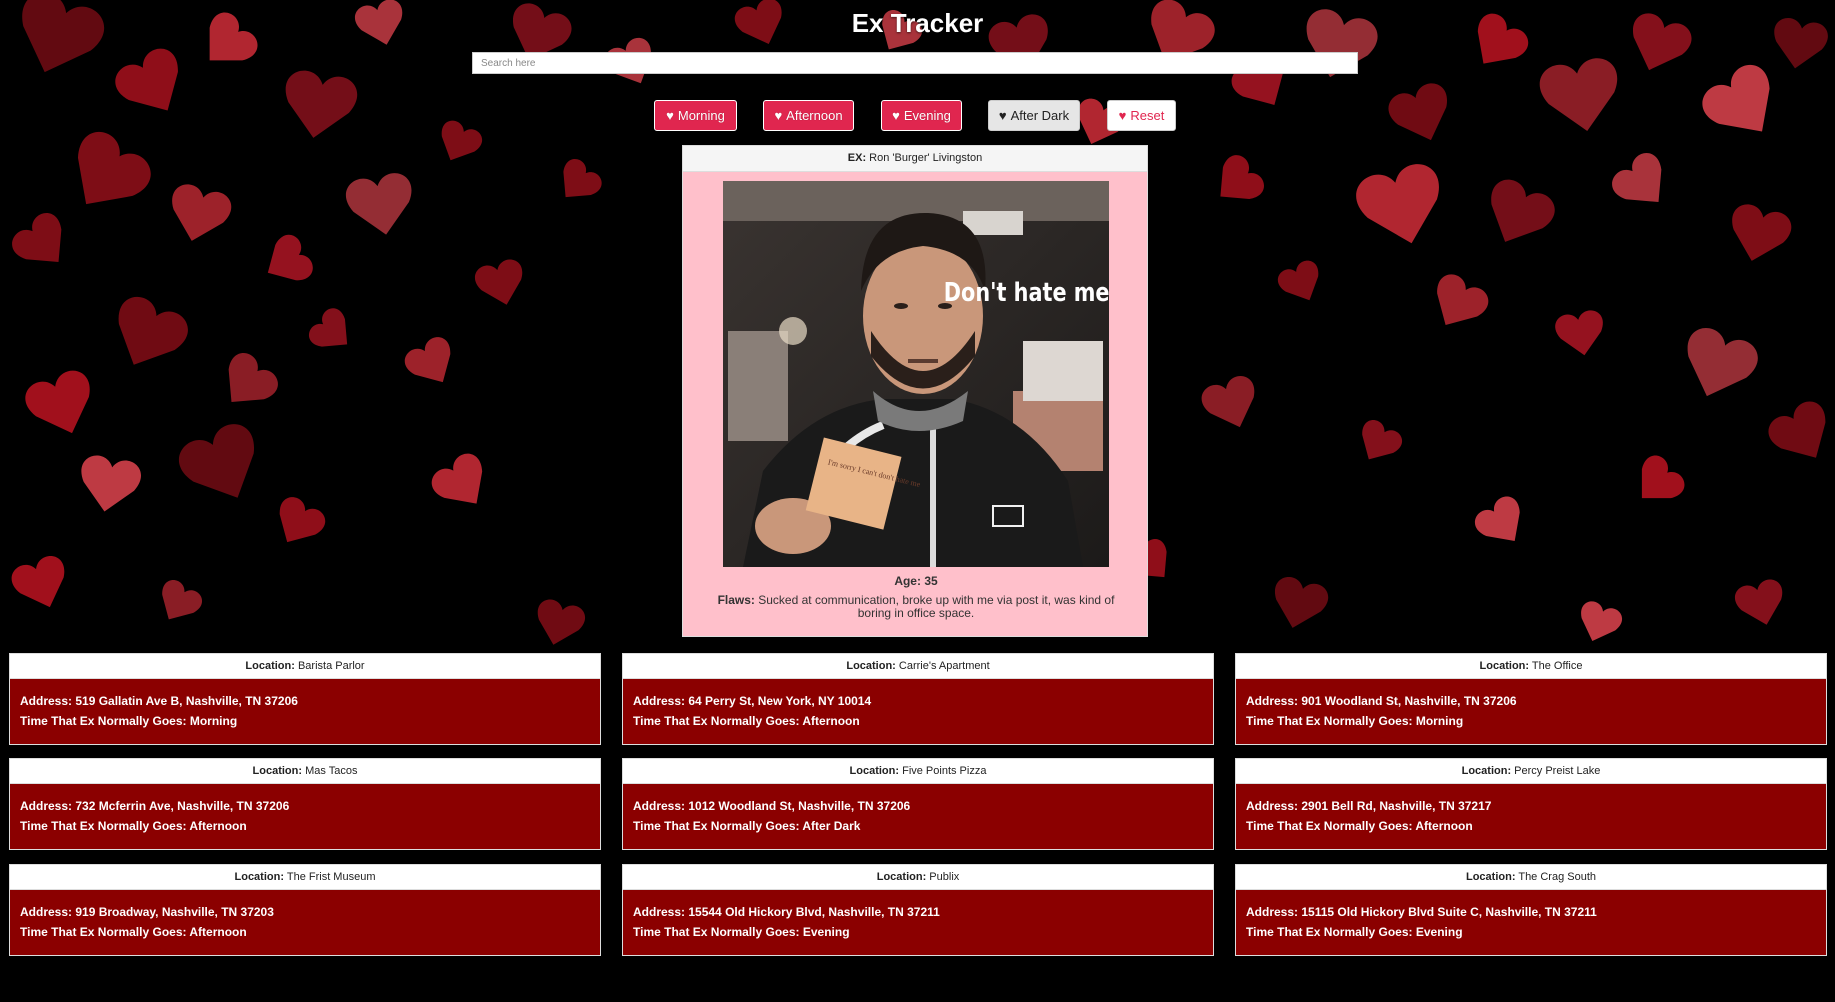  What do you see at coordinates (921, 115) in the screenshot?
I see `filter-evening-button: ♥ Evening` at bounding box center [921, 115].